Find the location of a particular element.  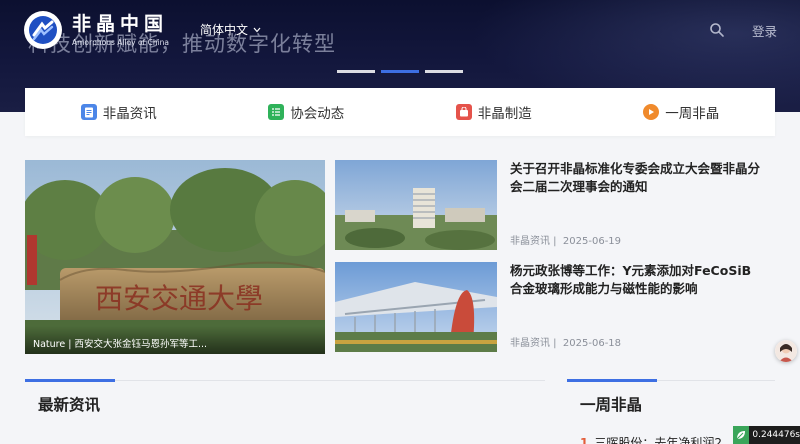

site-logo: 非晶中国 Amorphous Alloy of China is located at coordinates (96, 30).